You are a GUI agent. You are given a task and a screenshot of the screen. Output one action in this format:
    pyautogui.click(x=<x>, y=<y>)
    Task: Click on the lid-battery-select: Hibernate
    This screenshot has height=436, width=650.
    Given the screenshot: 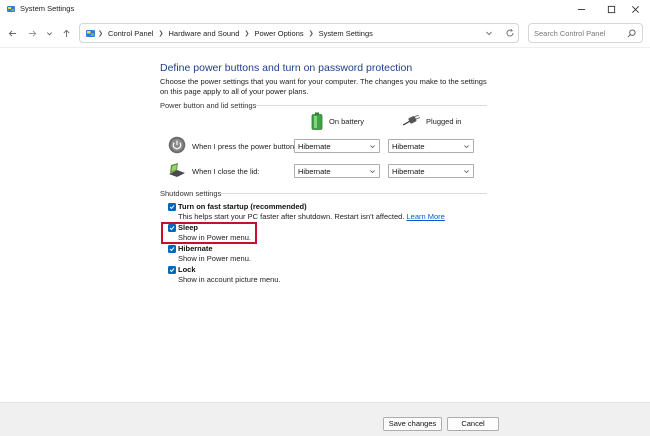 What is the action you would take?
    pyautogui.click(x=337, y=171)
    